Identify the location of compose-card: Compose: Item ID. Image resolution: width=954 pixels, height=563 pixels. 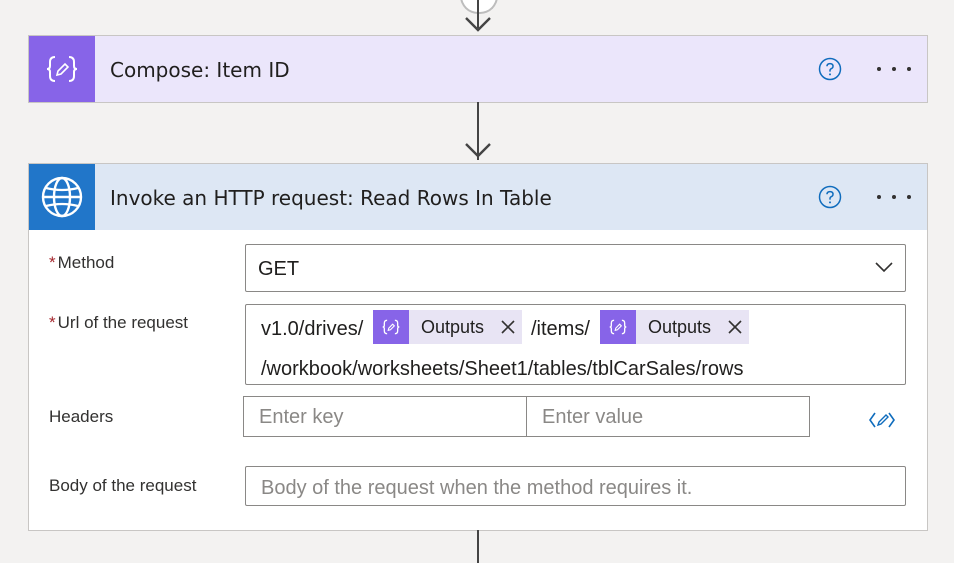
(478, 69).